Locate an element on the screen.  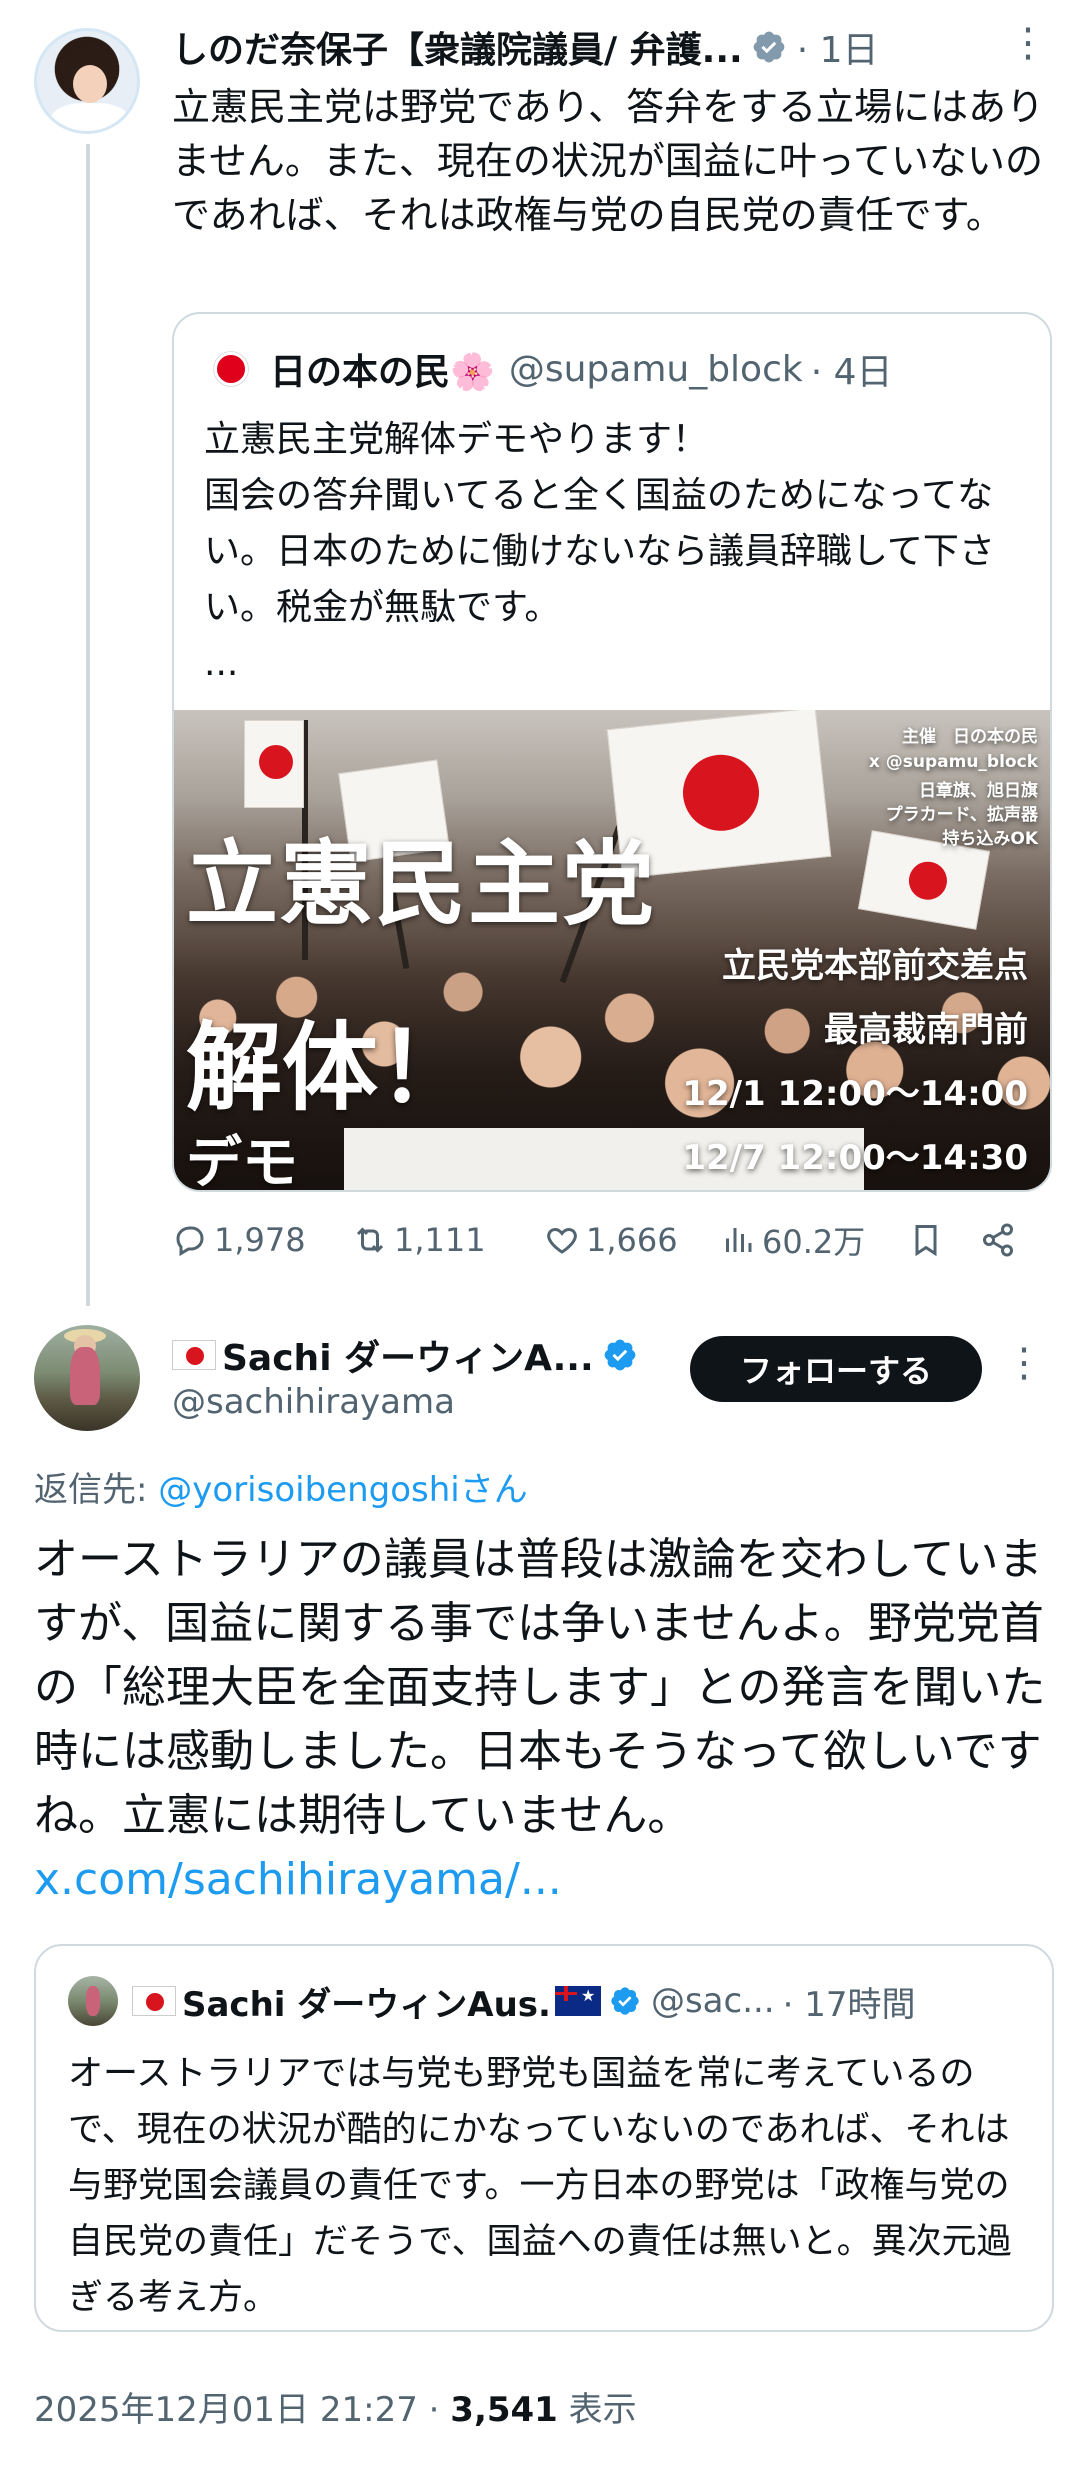
views-icon is located at coordinates (739, 1240).